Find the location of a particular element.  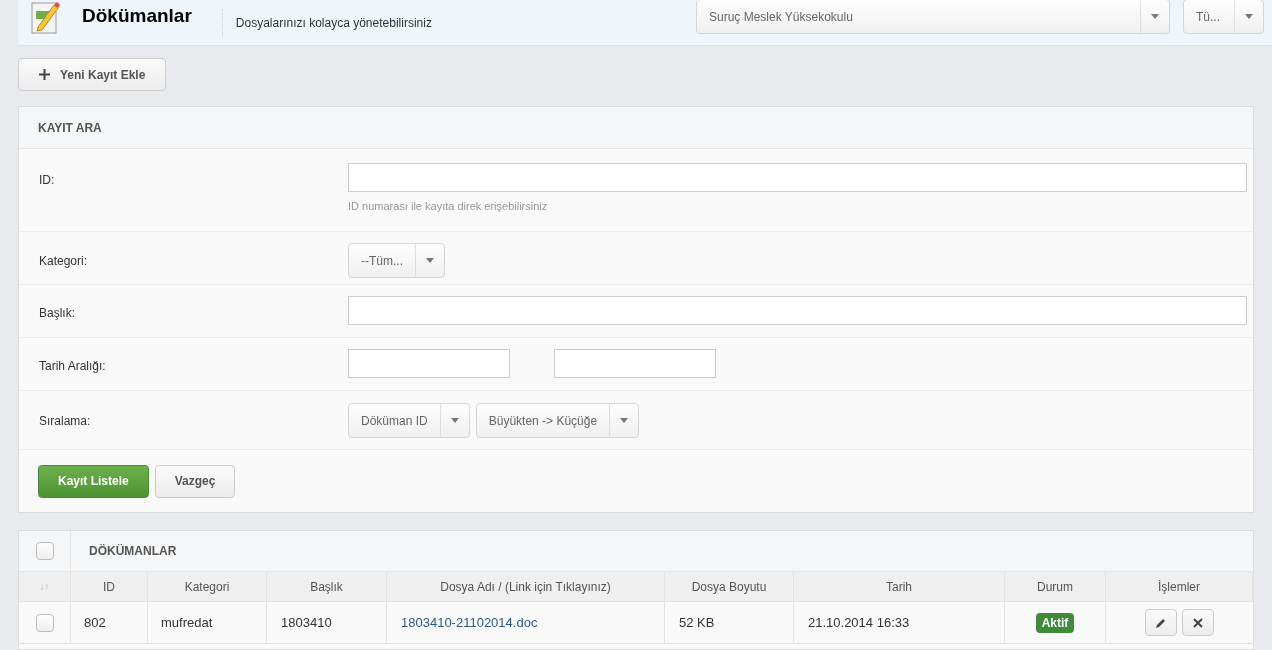

table-cell: 21.10.2014 16:33 is located at coordinates (899, 622).